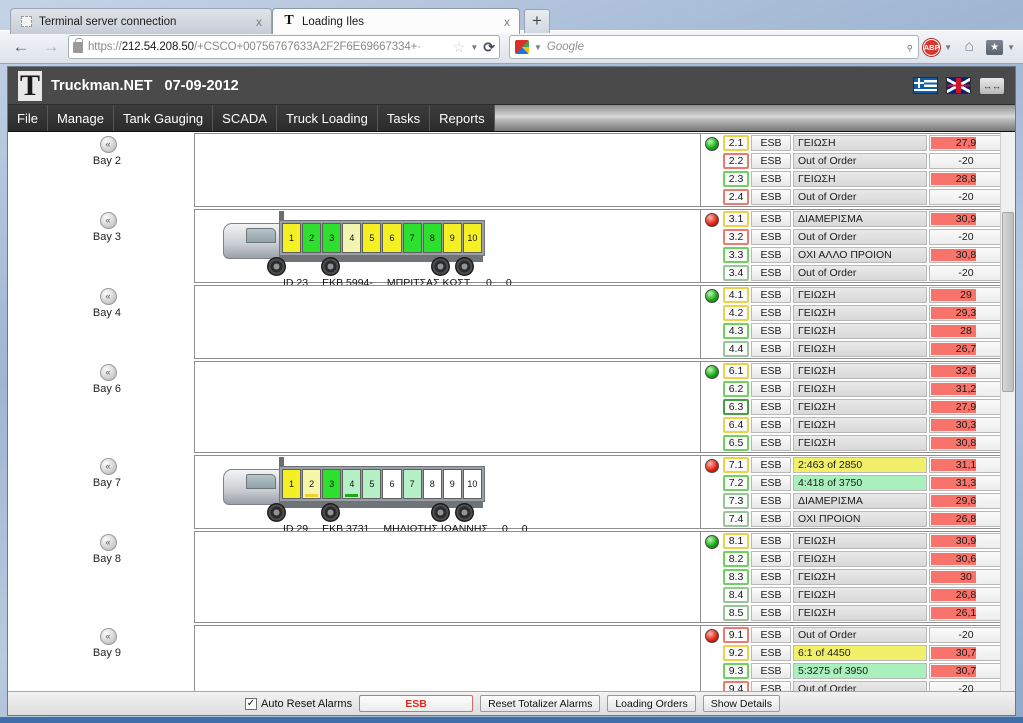  Describe the element at coordinates (327, 118) in the screenshot. I see `menu-item-truck-loading: Truck Loading` at that location.